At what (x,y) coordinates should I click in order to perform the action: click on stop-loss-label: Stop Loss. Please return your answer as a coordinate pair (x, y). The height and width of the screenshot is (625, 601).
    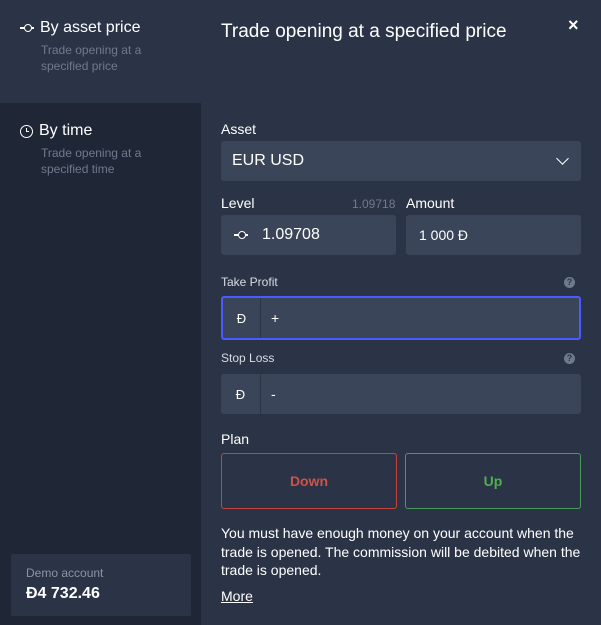
    Looking at the image, I should click on (248, 358).